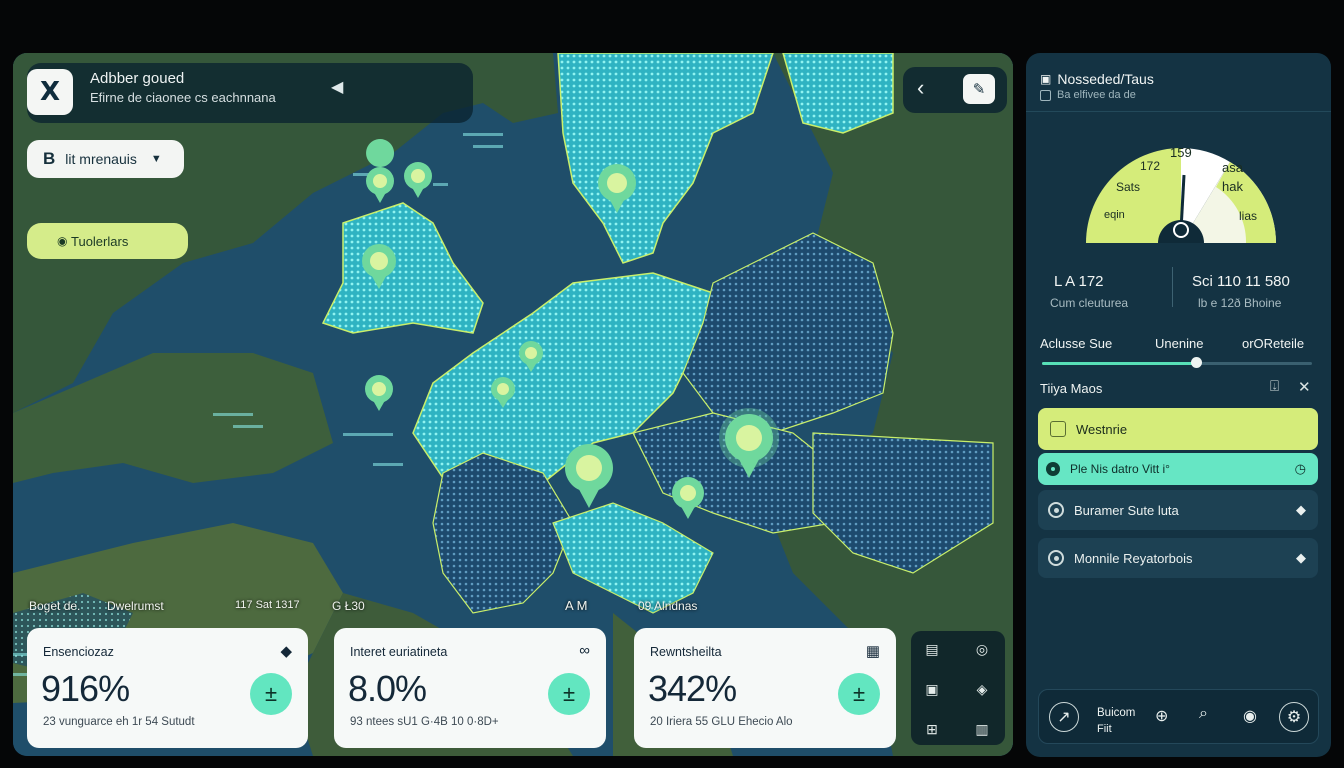 Image resolution: width=1344 pixels, height=768 pixels. I want to click on map-label: A M, so click(576, 605).